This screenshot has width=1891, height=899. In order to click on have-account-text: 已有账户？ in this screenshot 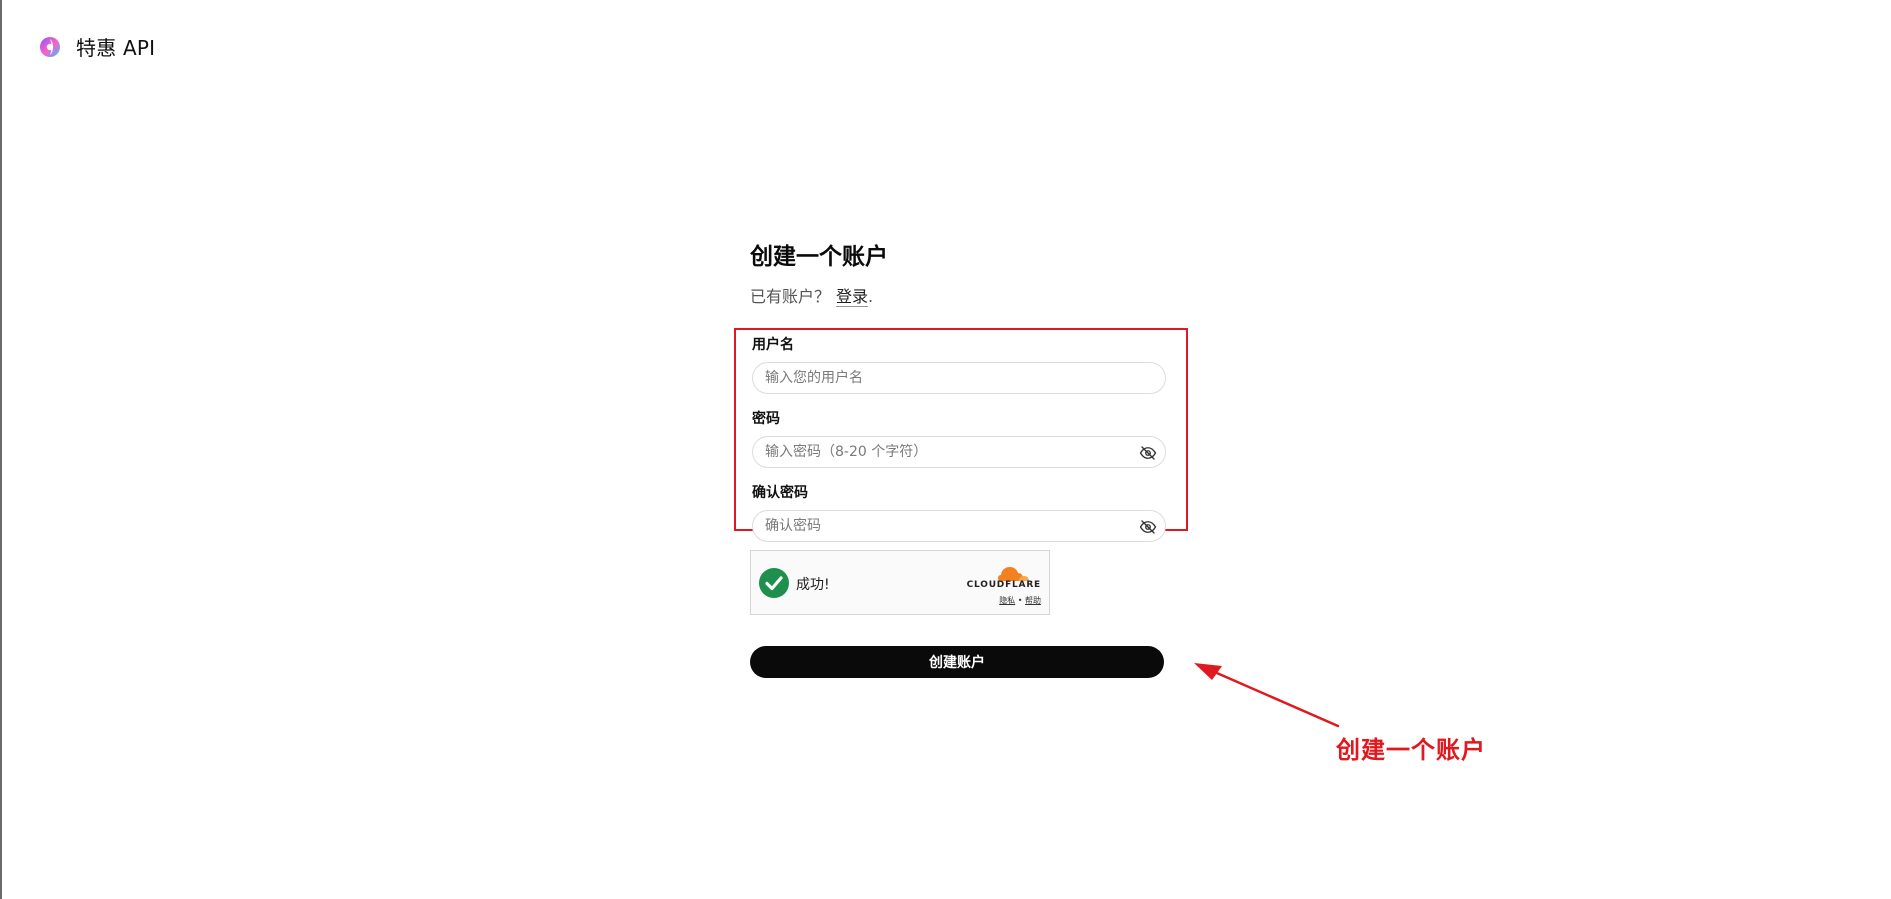, I will do `click(790, 296)`.